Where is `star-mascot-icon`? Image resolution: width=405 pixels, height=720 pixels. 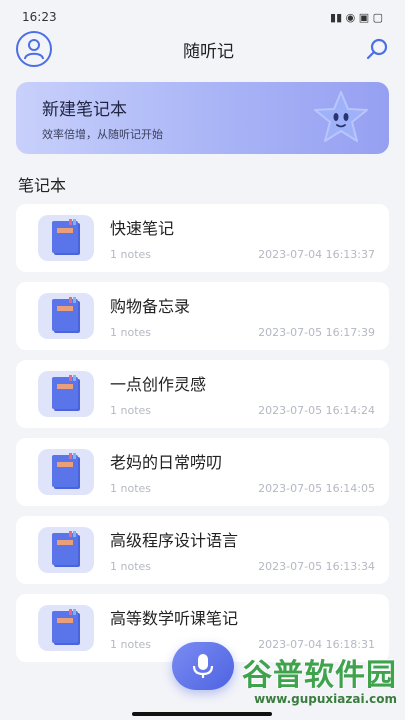 star-mascot-icon is located at coordinates (341, 116).